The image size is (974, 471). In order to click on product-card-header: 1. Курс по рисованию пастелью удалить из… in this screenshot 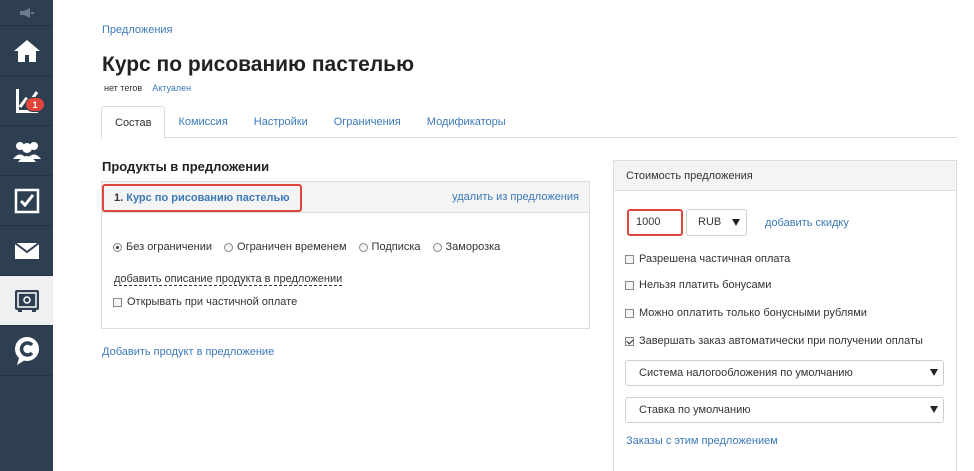, I will do `click(345, 197)`.